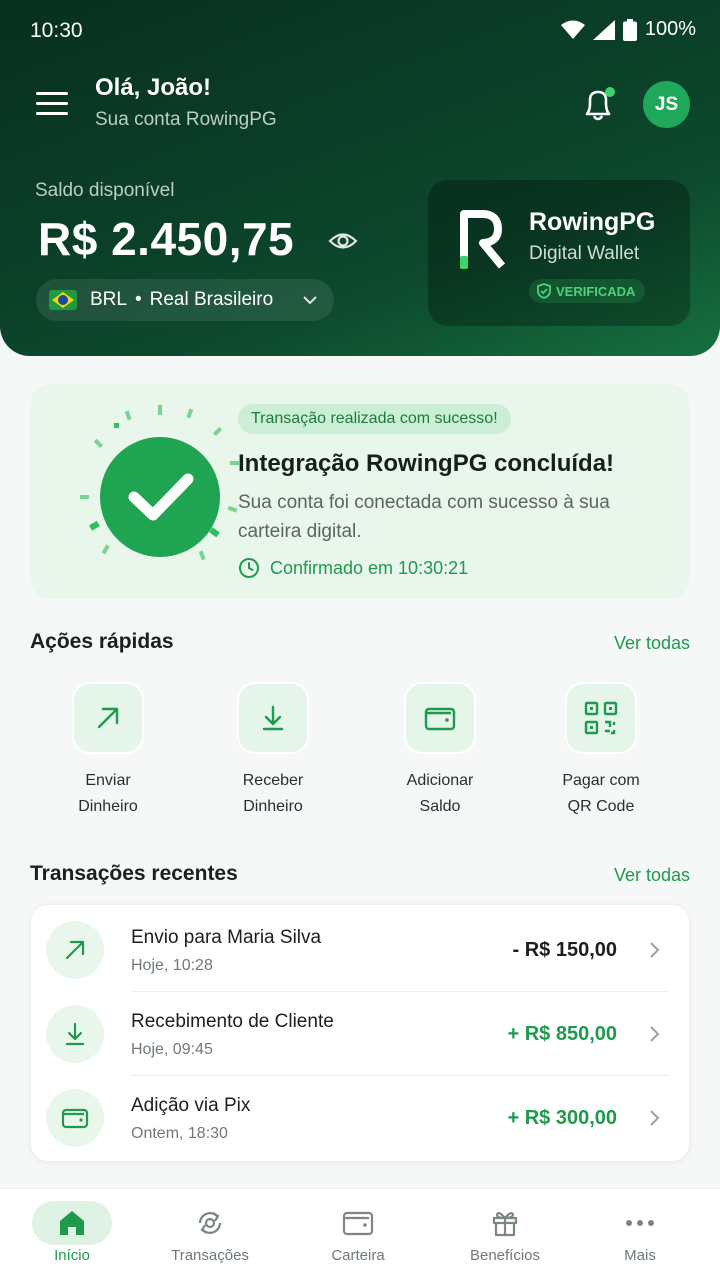 Image resolution: width=720 pixels, height=1280 pixels. Describe the element at coordinates (601, 793) in the screenshot. I see `quick-action-label: Pagar com QR Code` at that location.